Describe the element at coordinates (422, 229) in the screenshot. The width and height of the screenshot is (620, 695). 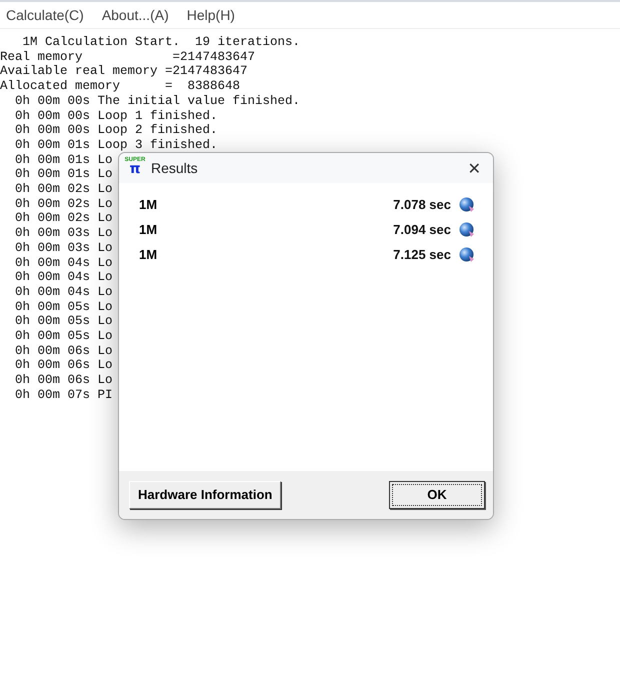
I see `result-time: 7.094 sec` at that location.